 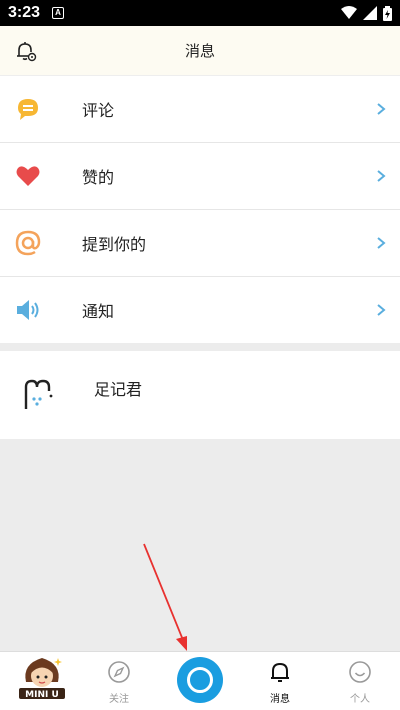 I want to click on wifi-icon, so click(x=349, y=12).